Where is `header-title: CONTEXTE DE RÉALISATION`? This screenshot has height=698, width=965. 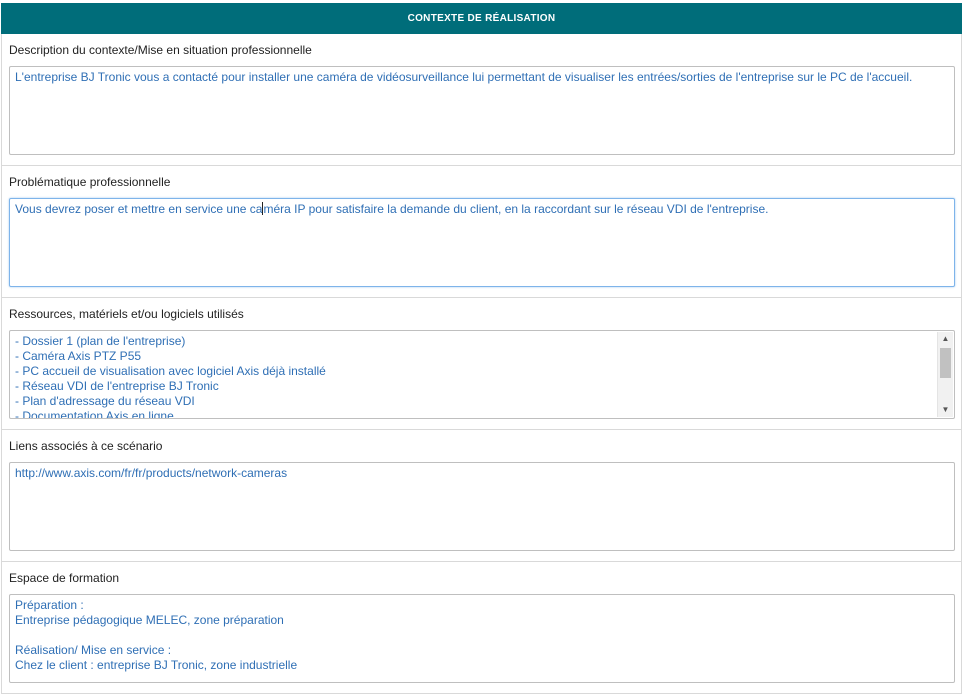
header-title: CONTEXTE DE RÉALISATION is located at coordinates (481, 18).